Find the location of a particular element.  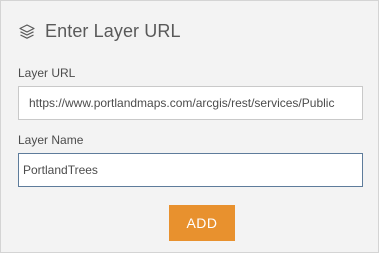

layer-url-label: Layer URL is located at coordinates (47, 73).